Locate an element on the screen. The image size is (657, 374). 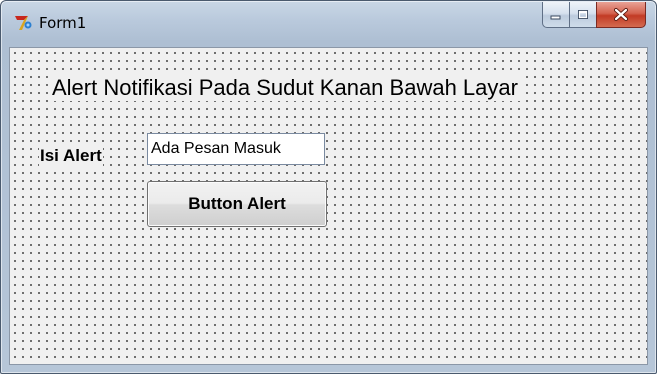
delphi-app-icon is located at coordinates (23, 23).